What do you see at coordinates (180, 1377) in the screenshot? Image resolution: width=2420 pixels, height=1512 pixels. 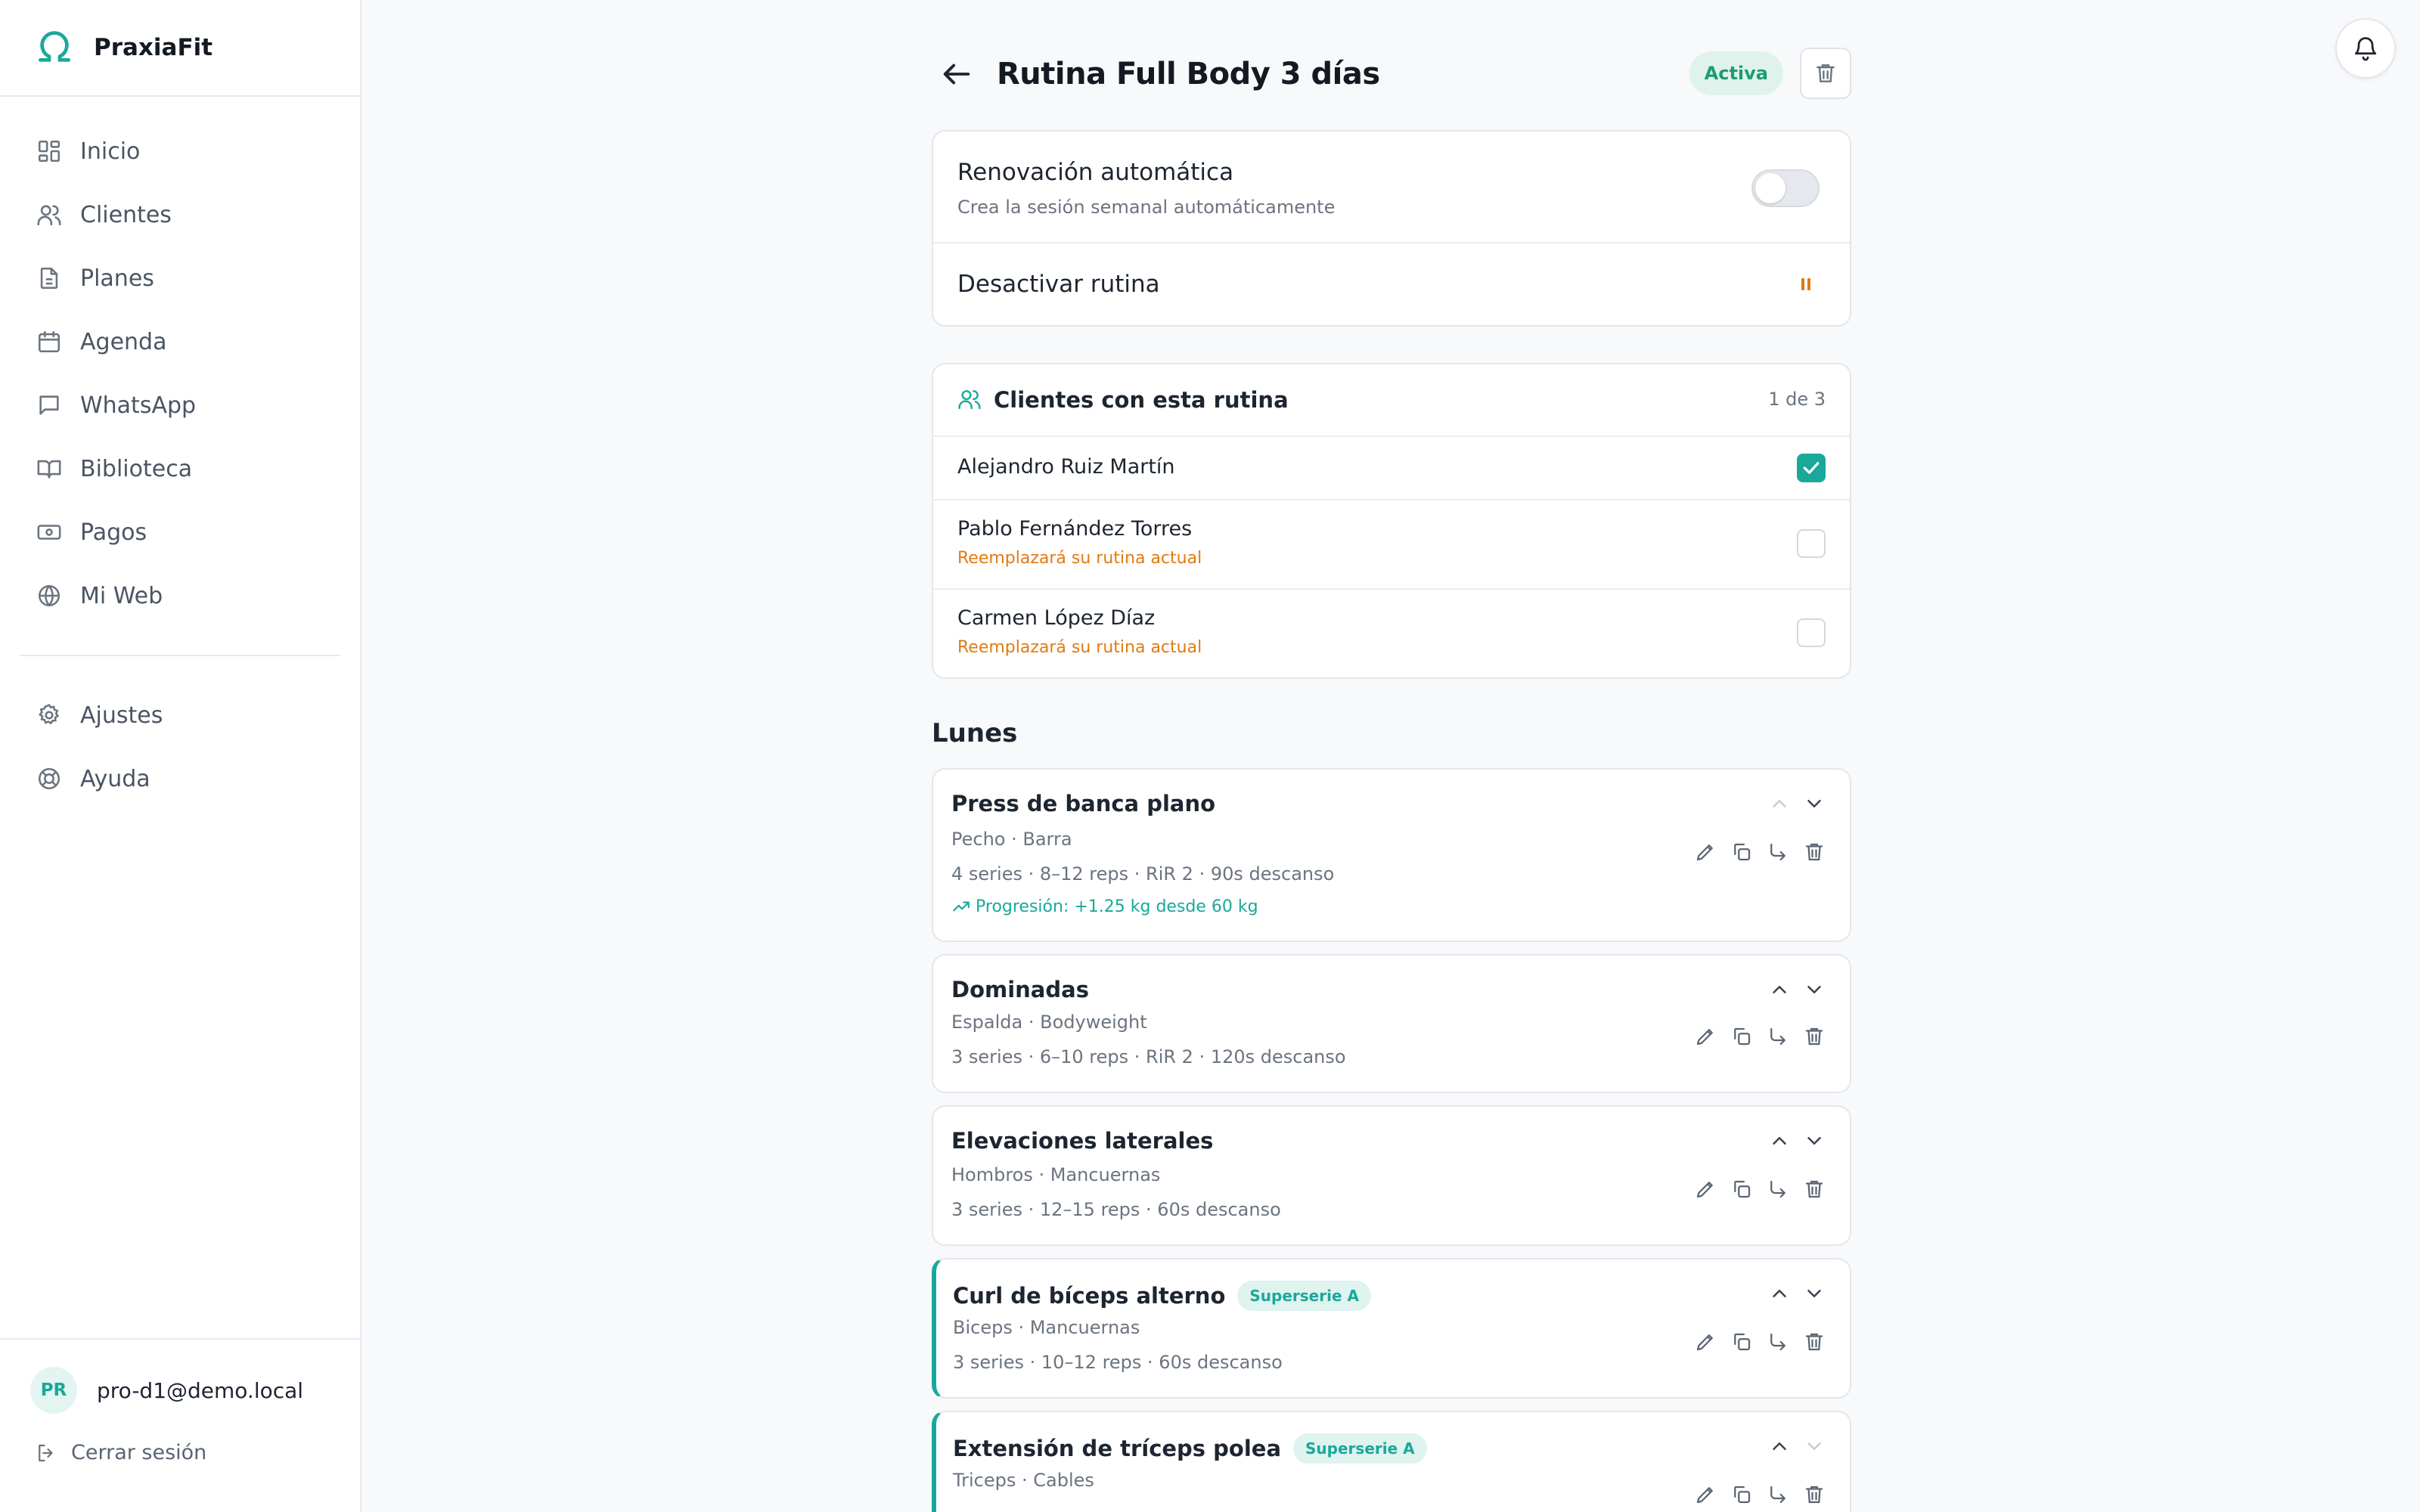 I see `user-profile: PR pro-d1@demo.local` at bounding box center [180, 1377].